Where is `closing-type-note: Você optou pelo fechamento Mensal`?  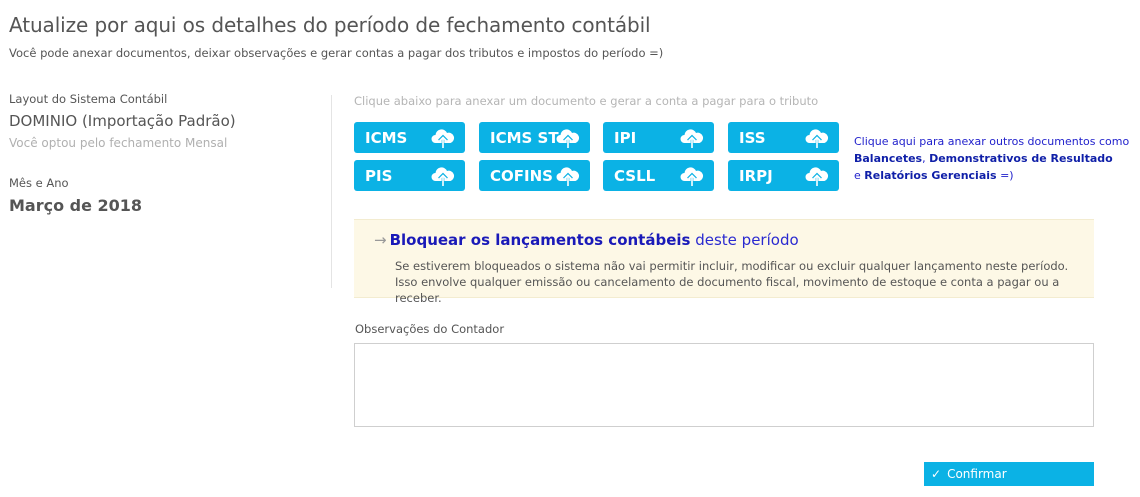
closing-type-note: Você optou pelo fechamento Mensal is located at coordinates (118, 143).